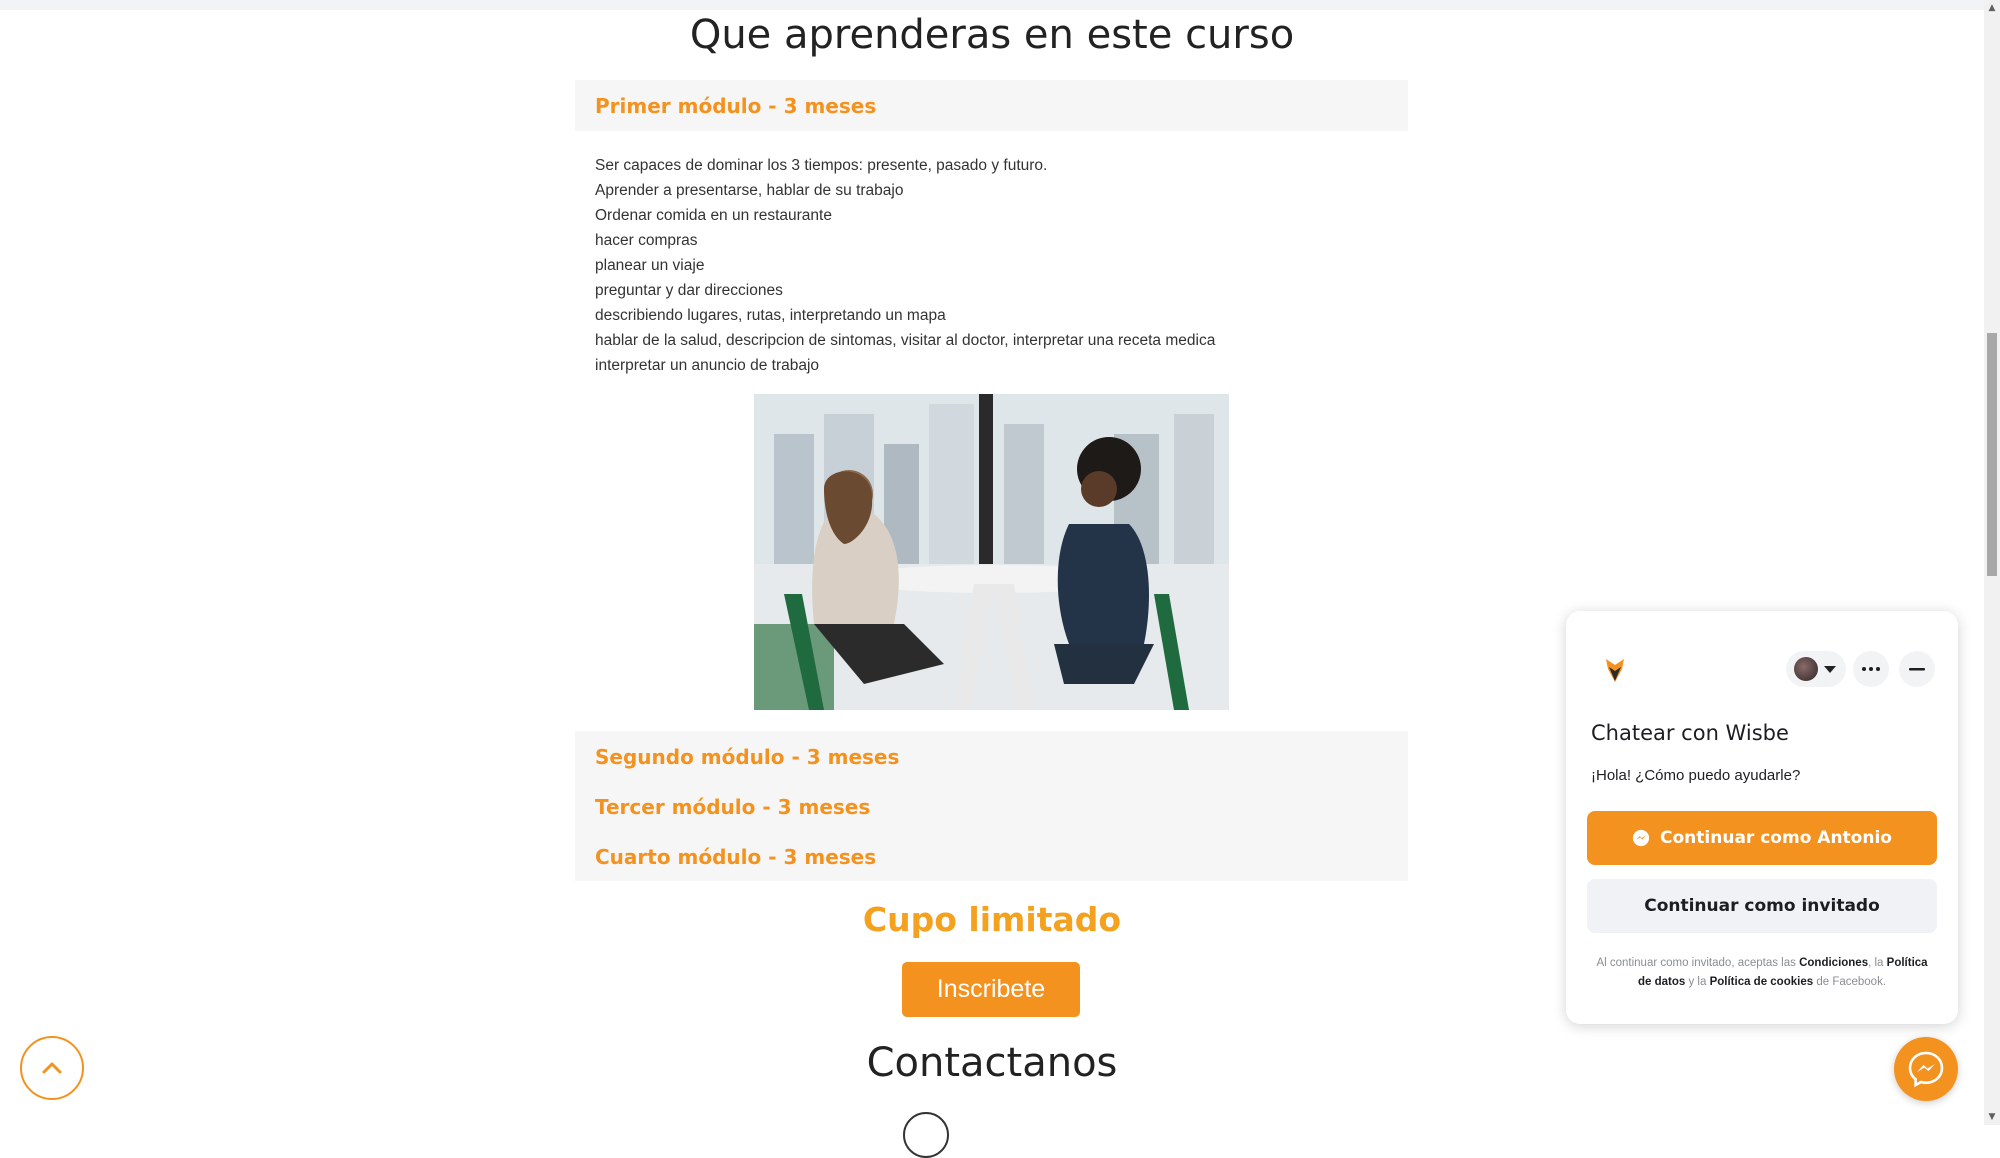  I want to click on contact-title: Contactanos, so click(992, 1063).